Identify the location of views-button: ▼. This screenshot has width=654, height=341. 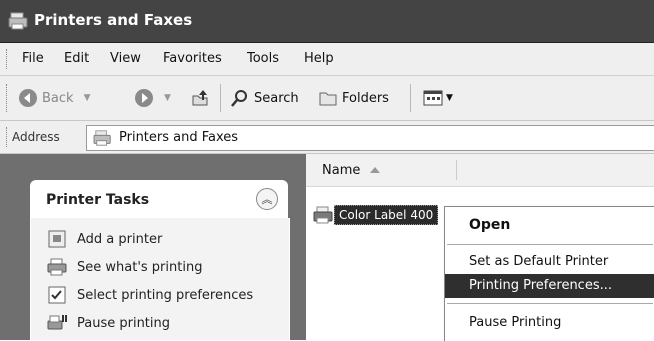
(437, 98).